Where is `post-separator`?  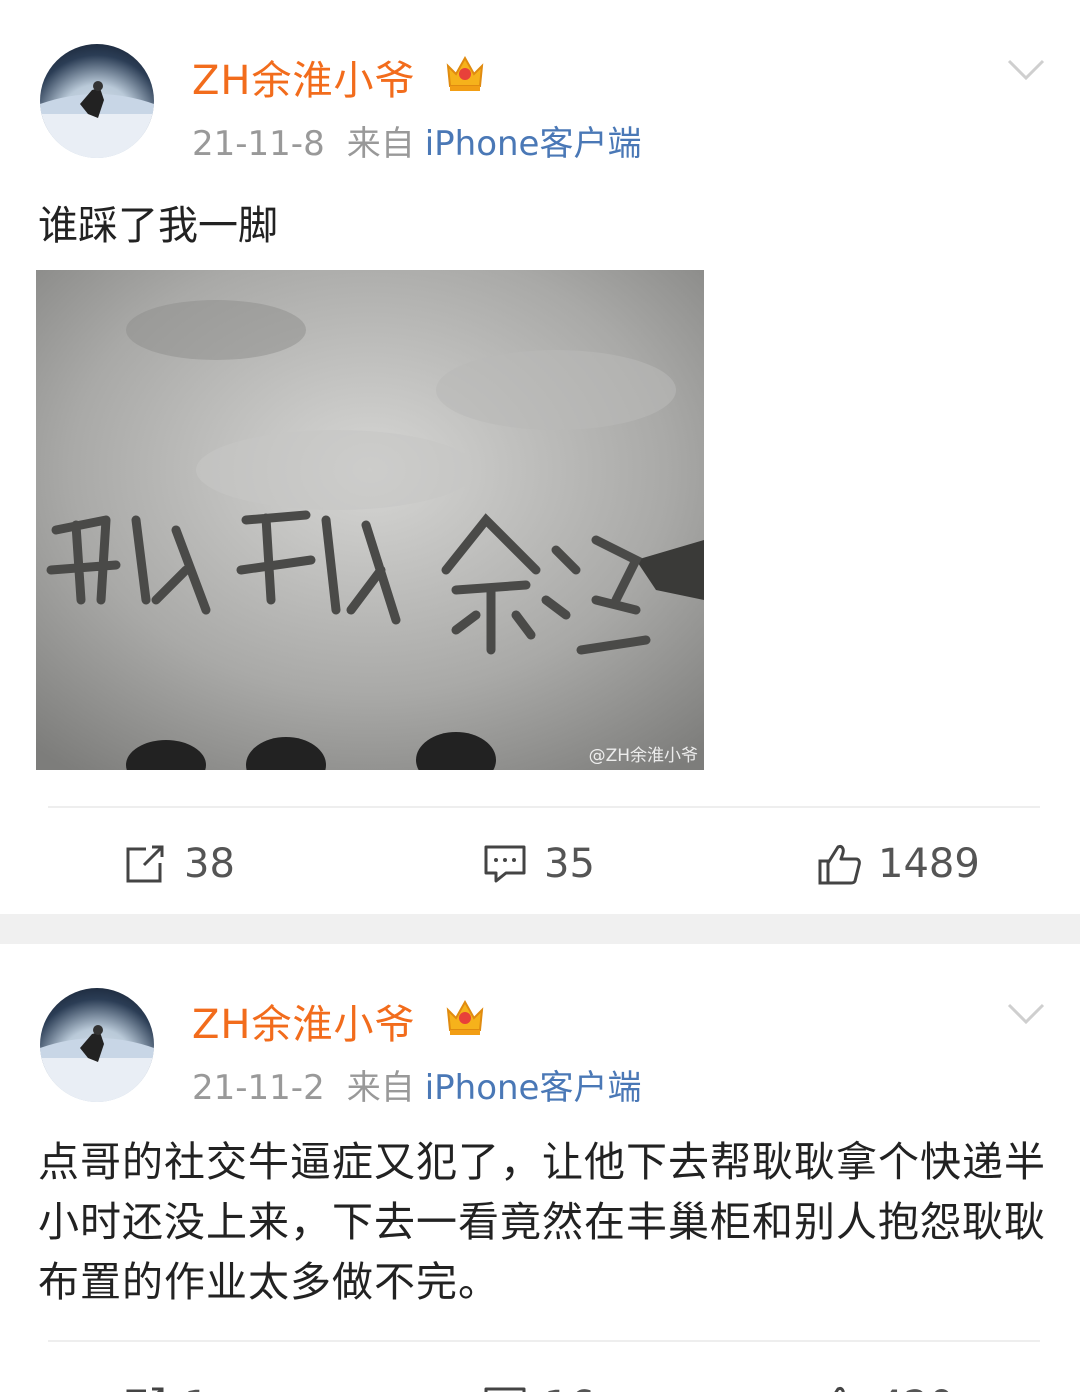 post-separator is located at coordinates (540, 929).